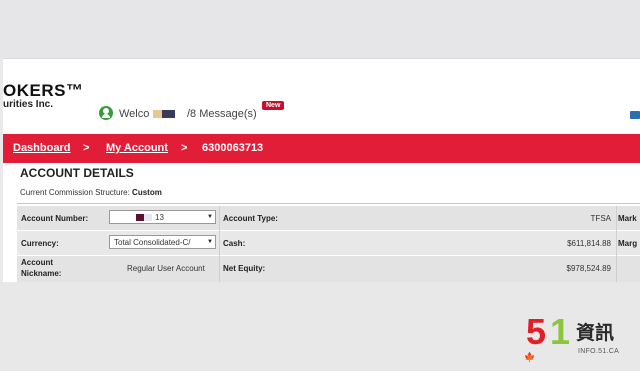 Image resolution: width=640 pixels, height=371 pixels. I want to click on account-number-value: 13, so click(159, 217).